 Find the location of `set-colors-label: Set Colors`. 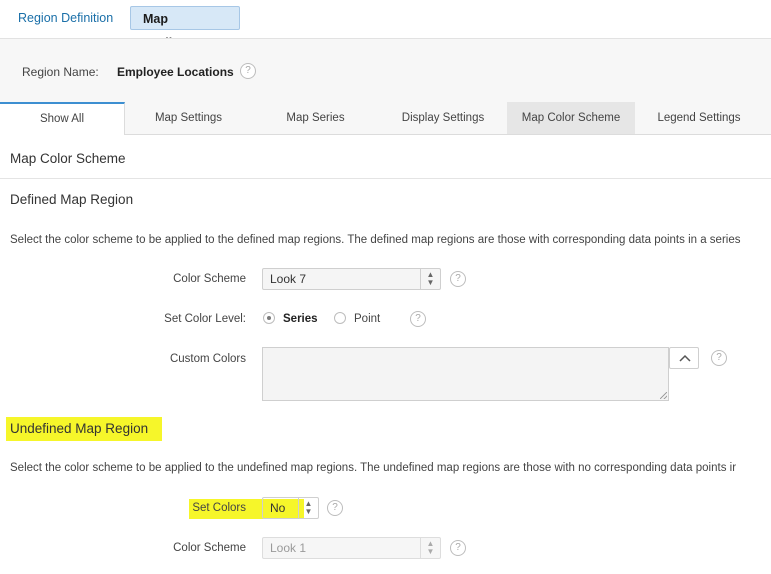

set-colors-label: Set Colors is located at coordinates (219, 508).